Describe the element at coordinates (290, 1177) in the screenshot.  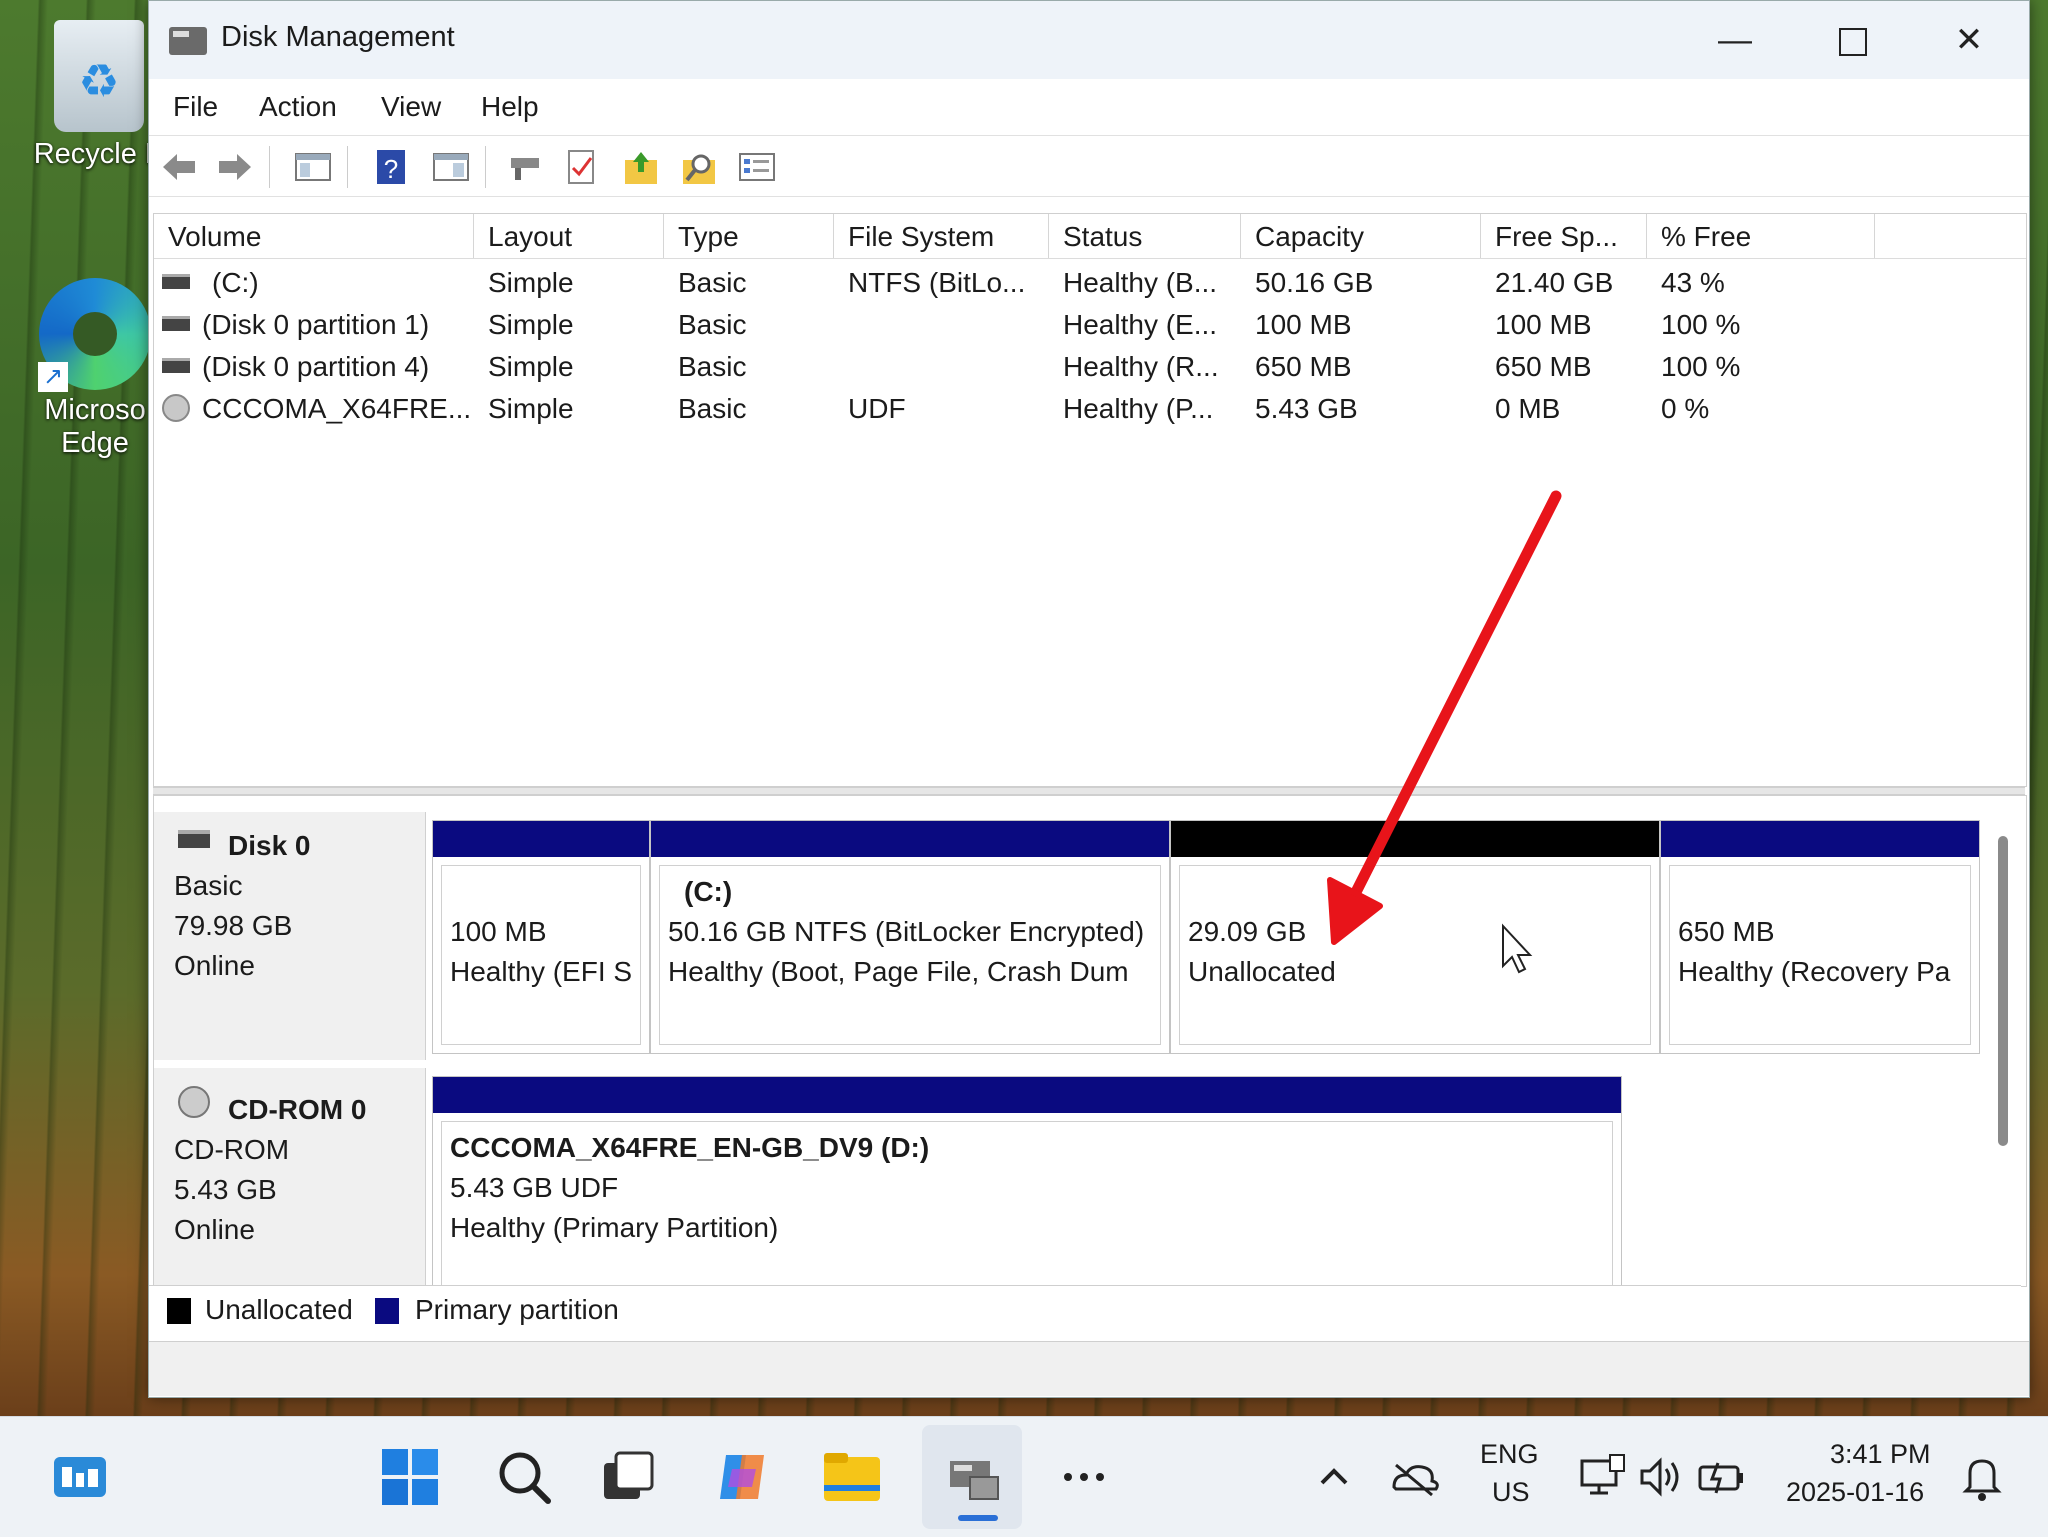
I see `cdrom0-info: CD-ROM 0 CD-ROM 5.43 GB Online` at that location.